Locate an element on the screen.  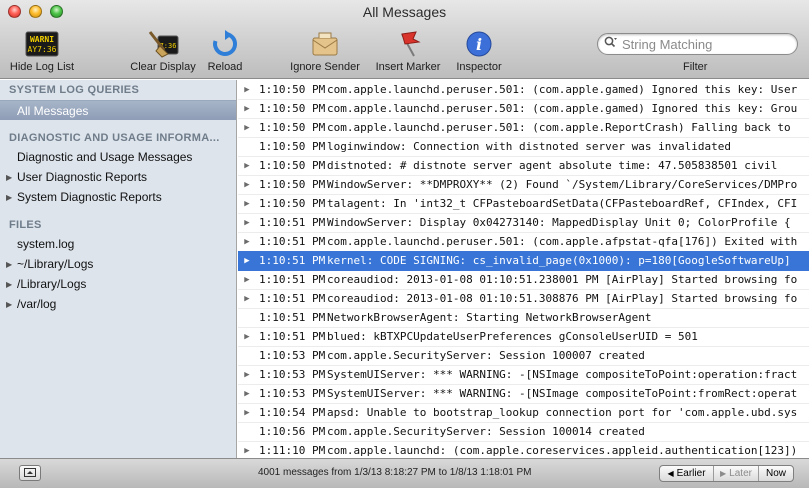
sidebar-item-label: /var/log is located at coordinates (37, 304).